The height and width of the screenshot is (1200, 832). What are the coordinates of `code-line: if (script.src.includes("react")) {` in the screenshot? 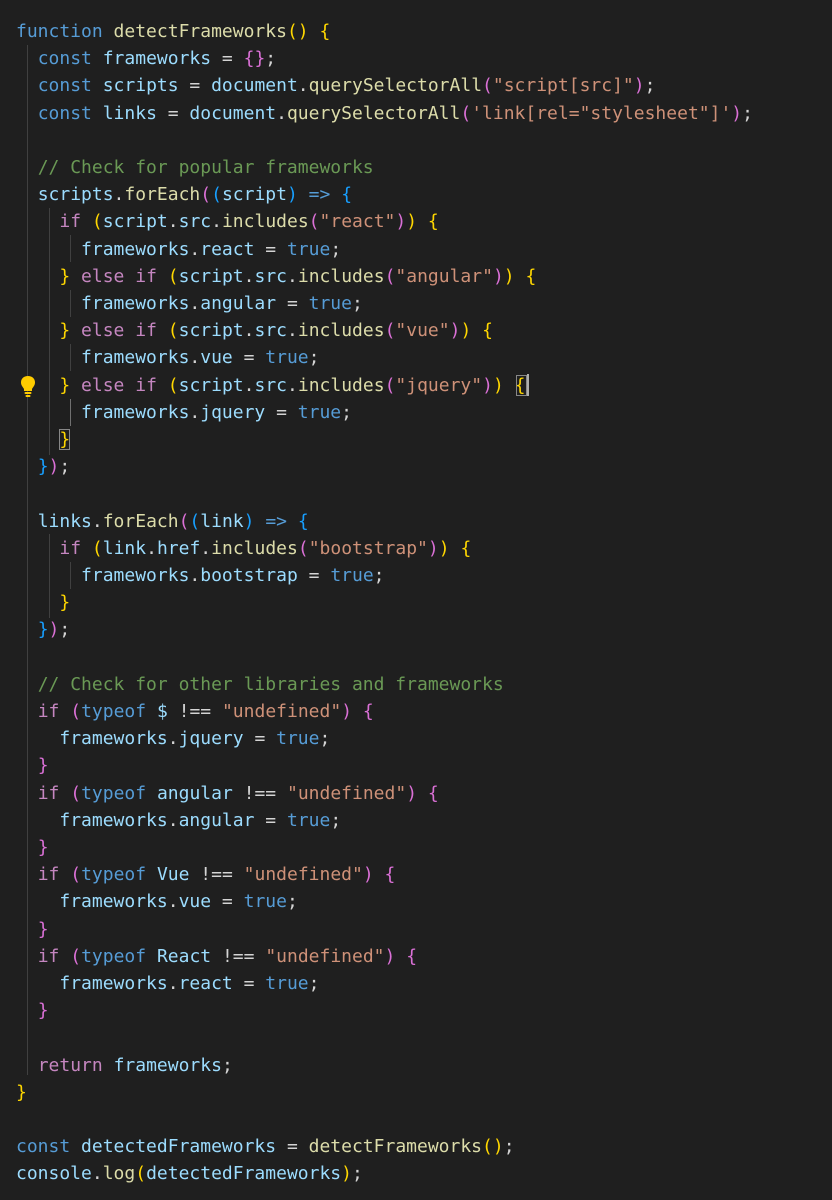 It's located at (227, 221).